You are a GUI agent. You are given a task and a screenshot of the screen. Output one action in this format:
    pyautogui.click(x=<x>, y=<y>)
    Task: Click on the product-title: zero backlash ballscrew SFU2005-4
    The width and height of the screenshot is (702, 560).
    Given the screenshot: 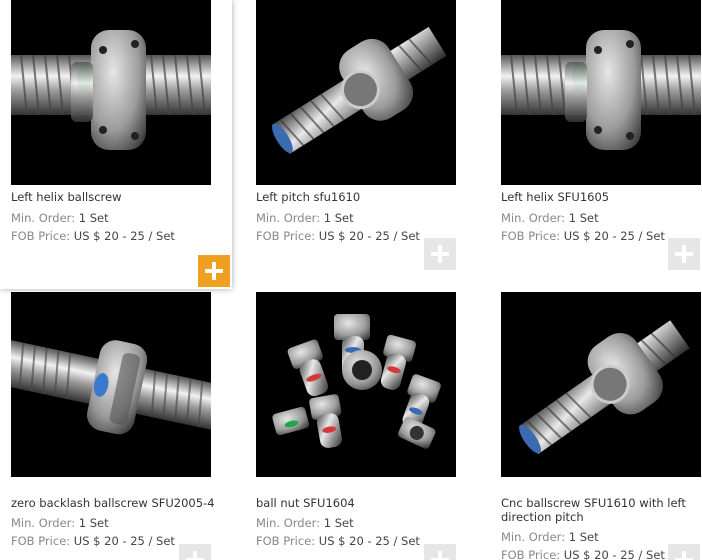 What is the action you would take?
    pyautogui.click(x=118, y=503)
    